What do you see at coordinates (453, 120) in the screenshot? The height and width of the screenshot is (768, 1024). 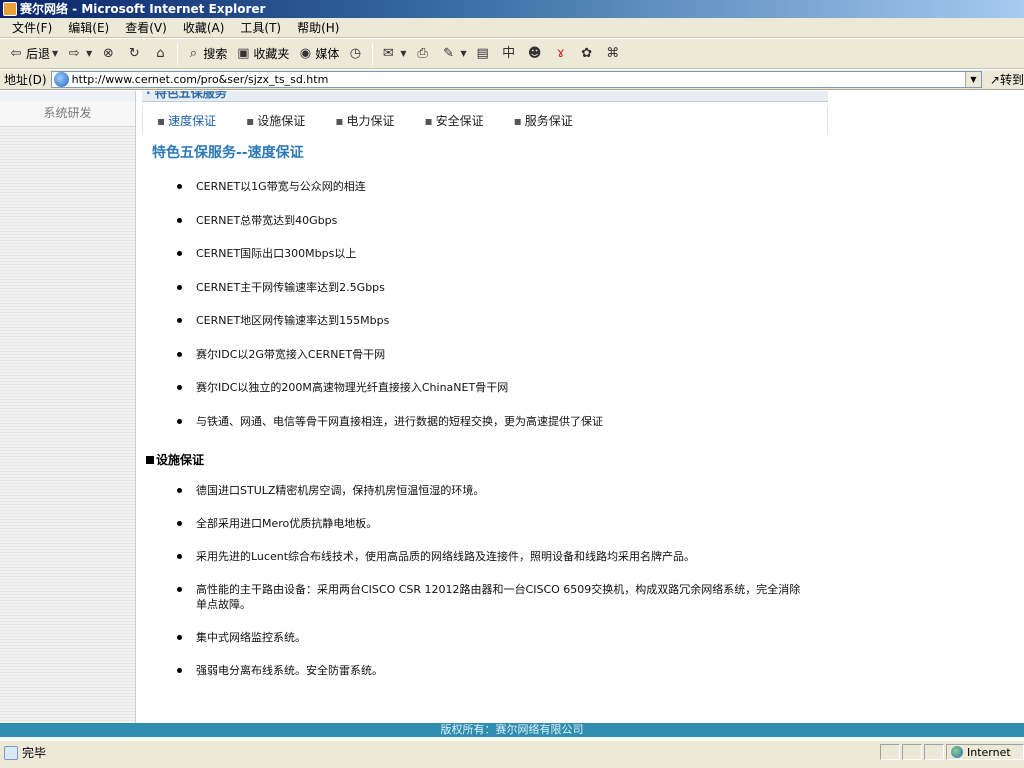 I see `subnav-security: ▪ 安全保证` at bounding box center [453, 120].